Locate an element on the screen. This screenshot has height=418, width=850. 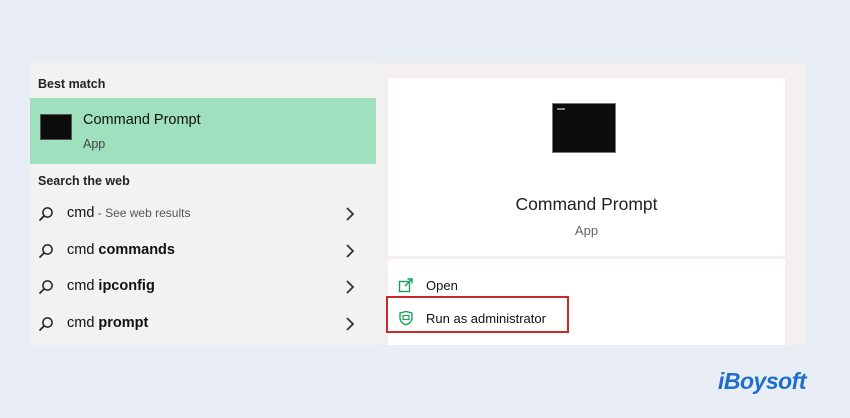
web-result-text: cmd ipconfig is located at coordinates (111, 286).